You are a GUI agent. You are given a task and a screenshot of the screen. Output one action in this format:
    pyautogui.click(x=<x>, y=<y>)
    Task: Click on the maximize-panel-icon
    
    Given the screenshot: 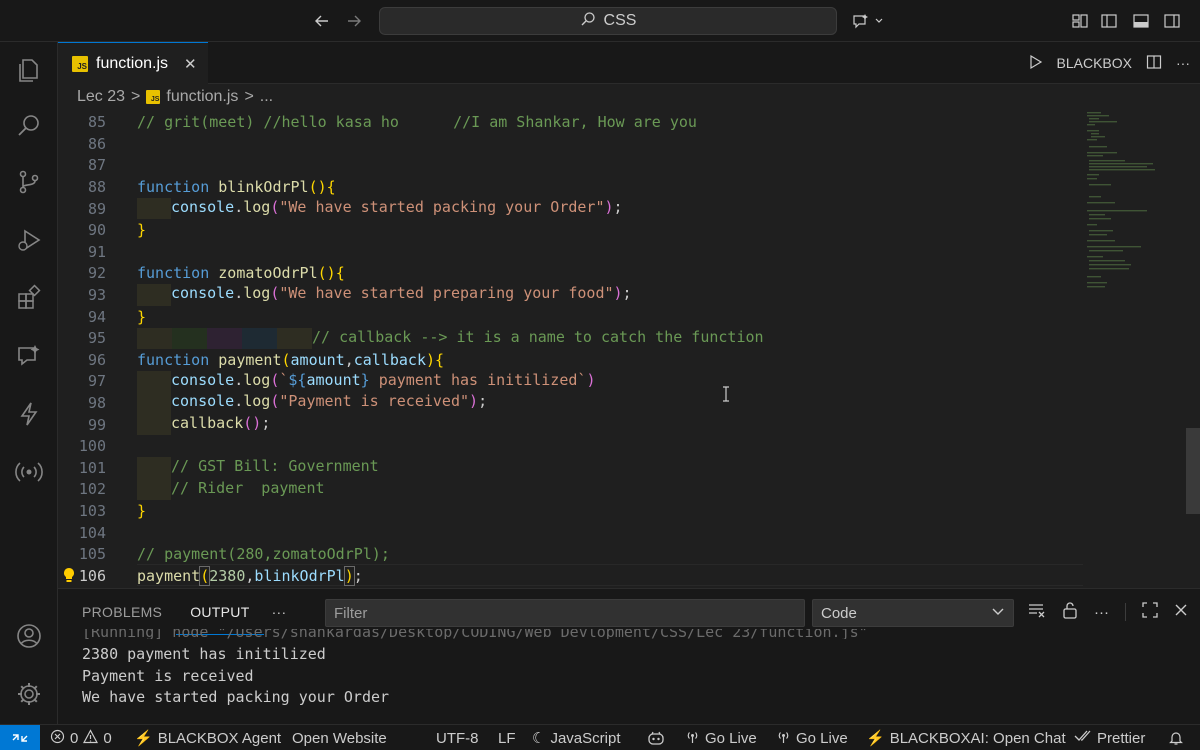 What is the action you would take?
    pyautogui.click(x=1150, y=612)
    